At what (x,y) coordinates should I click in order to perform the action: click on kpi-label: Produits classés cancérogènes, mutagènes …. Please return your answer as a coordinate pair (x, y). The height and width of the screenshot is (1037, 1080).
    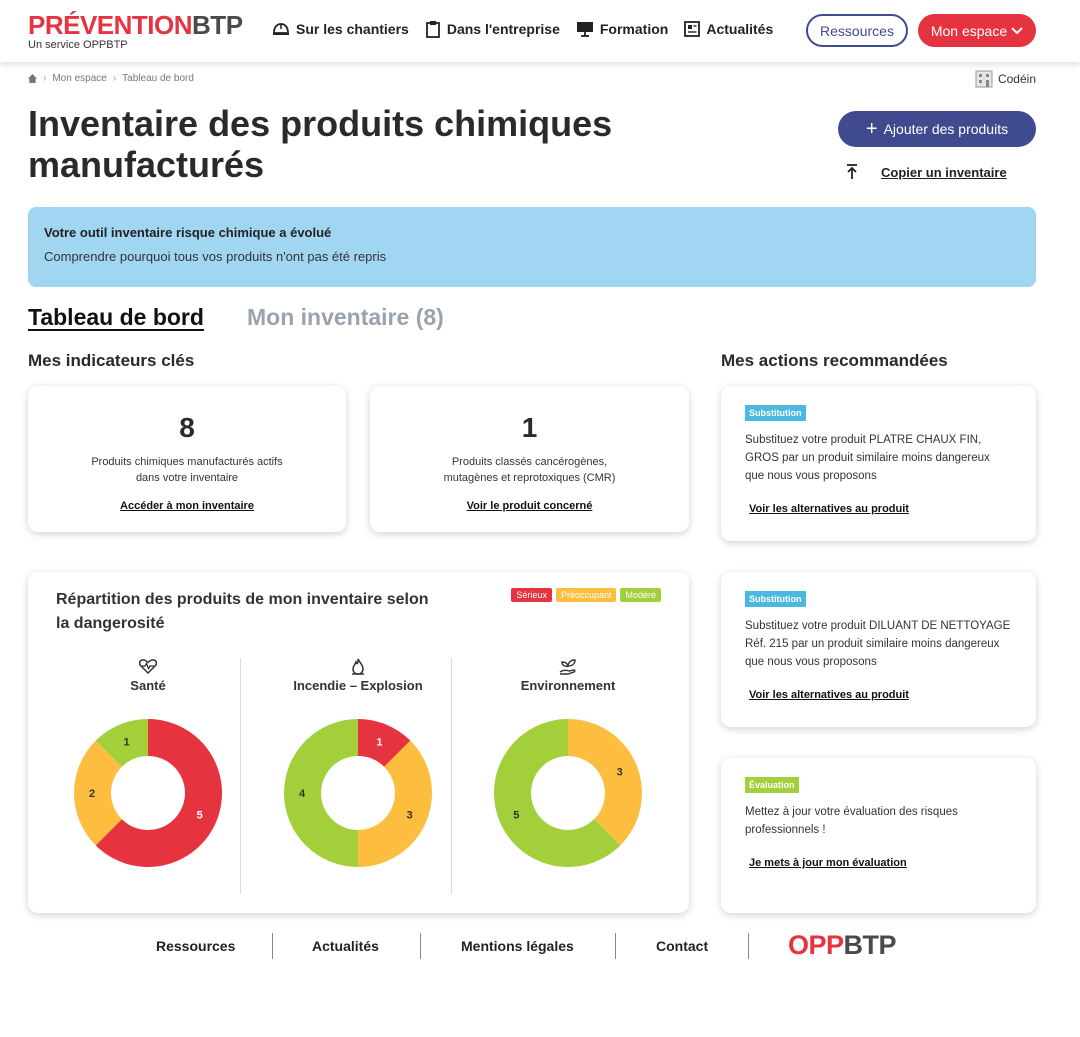
    Looking at the image, I should click on (529, 470).